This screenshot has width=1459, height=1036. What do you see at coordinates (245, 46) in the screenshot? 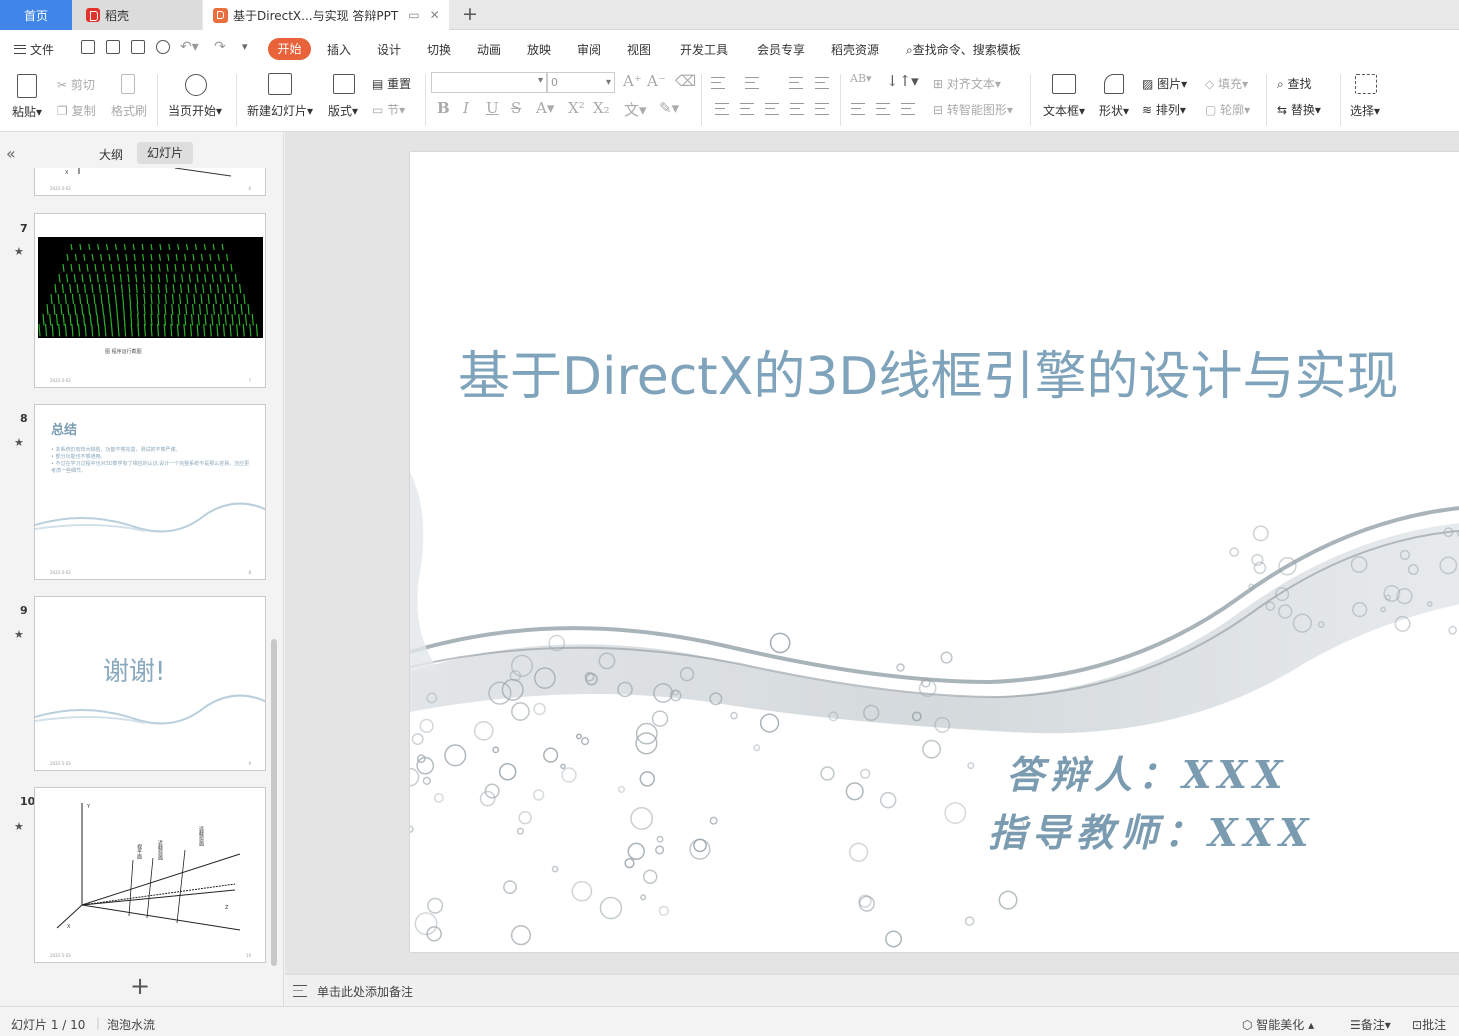
I see `quick-access-more-icon: ▾` at bounding box center [245, 46].